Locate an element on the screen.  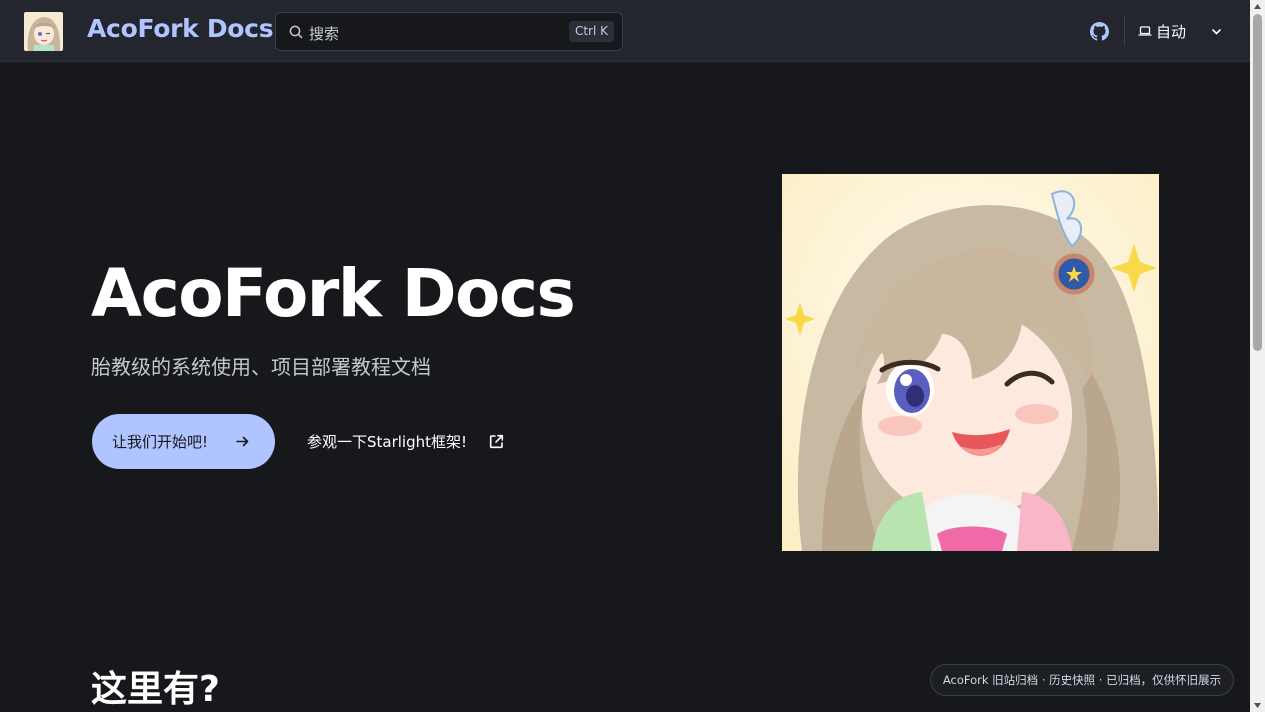
starlight-link-label: 参观一下Starlight框架! is located at coordinates (387, 441).